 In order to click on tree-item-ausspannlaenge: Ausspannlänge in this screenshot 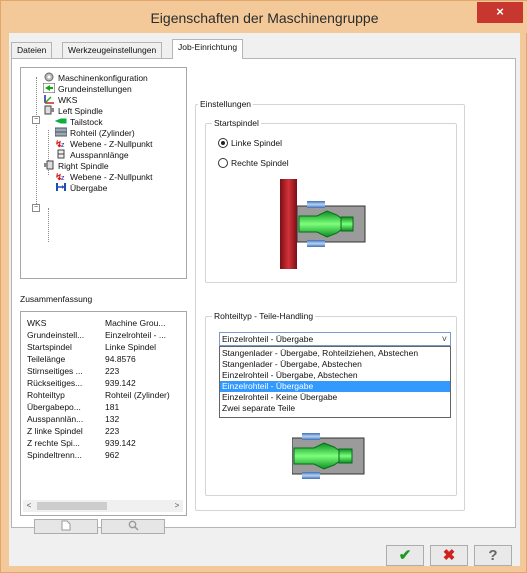, I will do `click(92, 154)`.